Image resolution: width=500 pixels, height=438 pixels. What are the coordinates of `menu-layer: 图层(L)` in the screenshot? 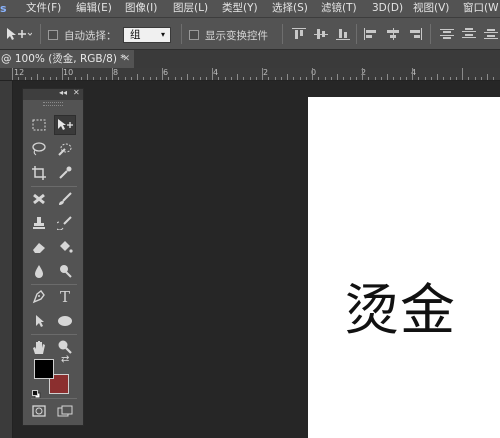 It's located at (190, 8).